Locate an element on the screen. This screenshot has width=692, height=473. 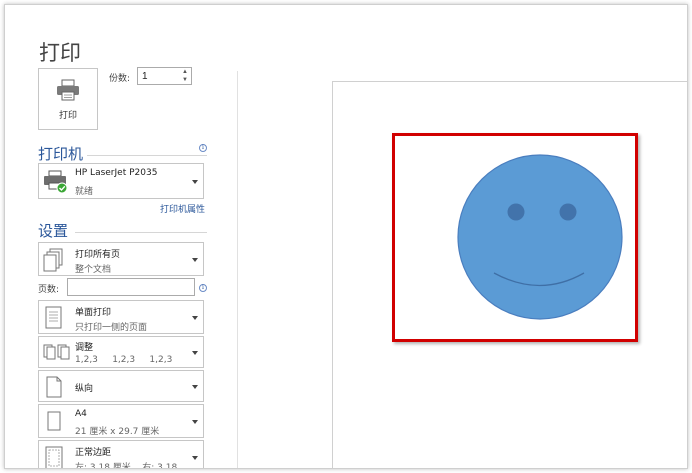
settings-section-divider is located at coordinates (141, 232).